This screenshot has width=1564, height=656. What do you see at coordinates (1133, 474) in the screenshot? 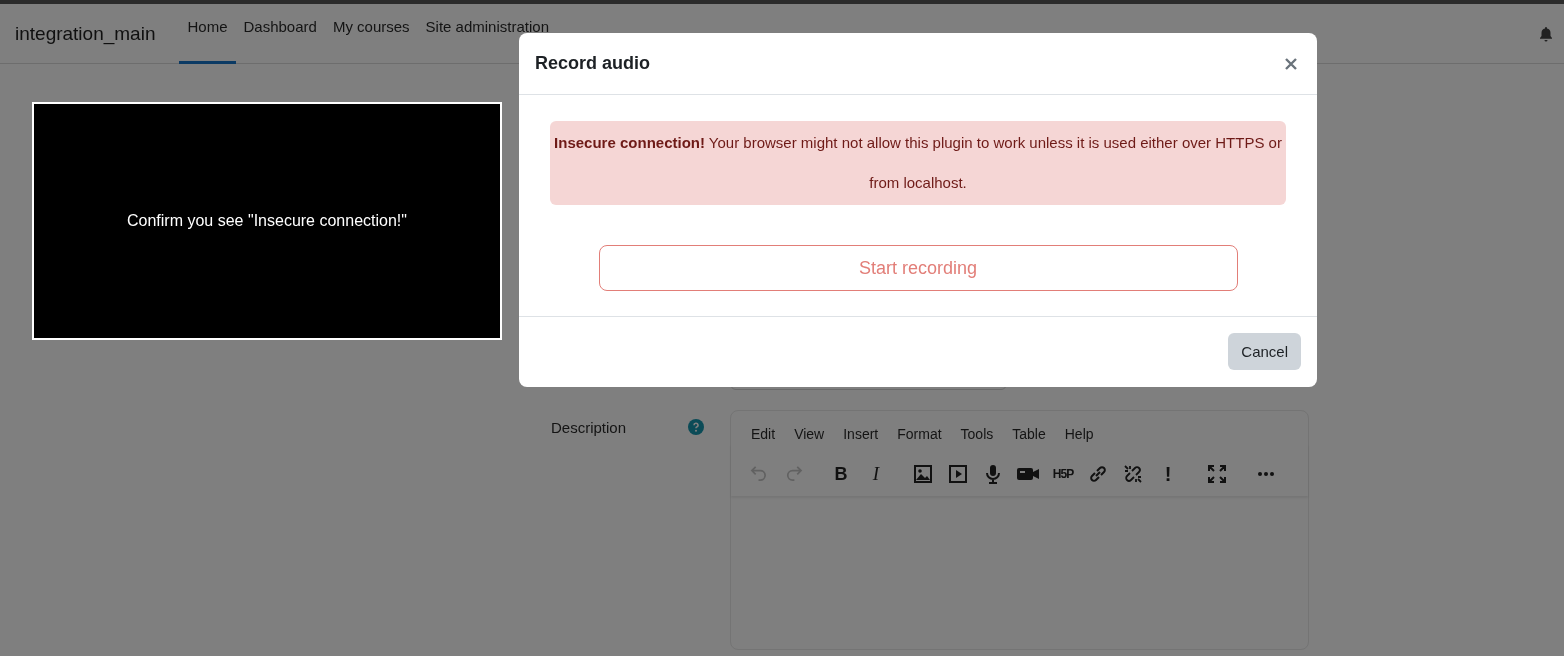
I see `unlink-icon` at bounding box center [1133, 474].